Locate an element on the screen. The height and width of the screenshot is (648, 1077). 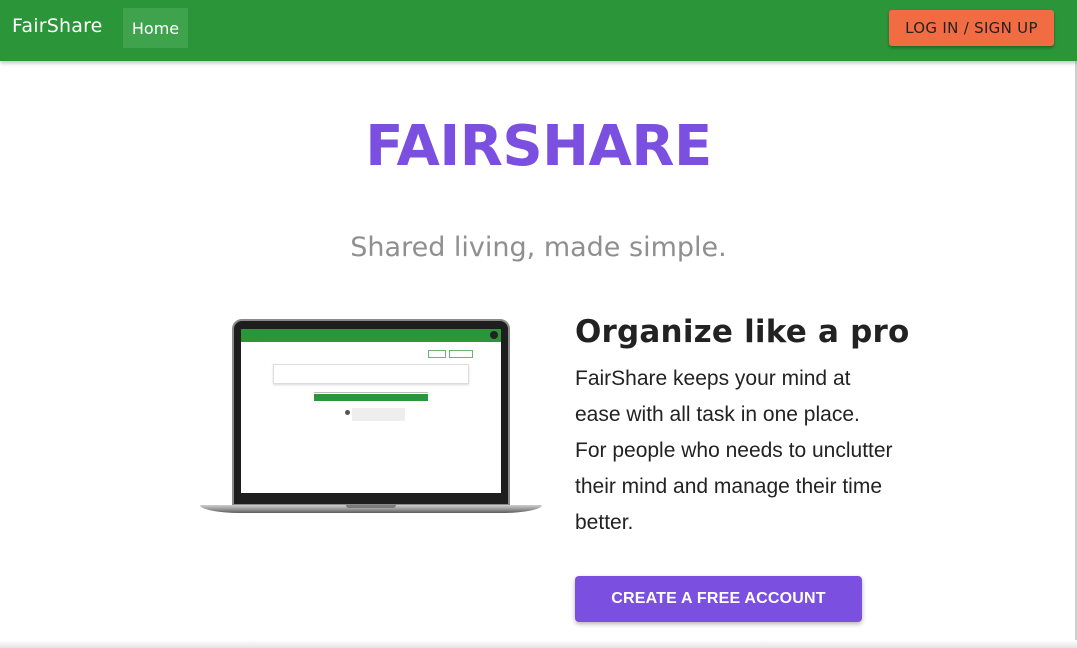
hero-title: FAIRSHARE is located at coordinates (538, 146).